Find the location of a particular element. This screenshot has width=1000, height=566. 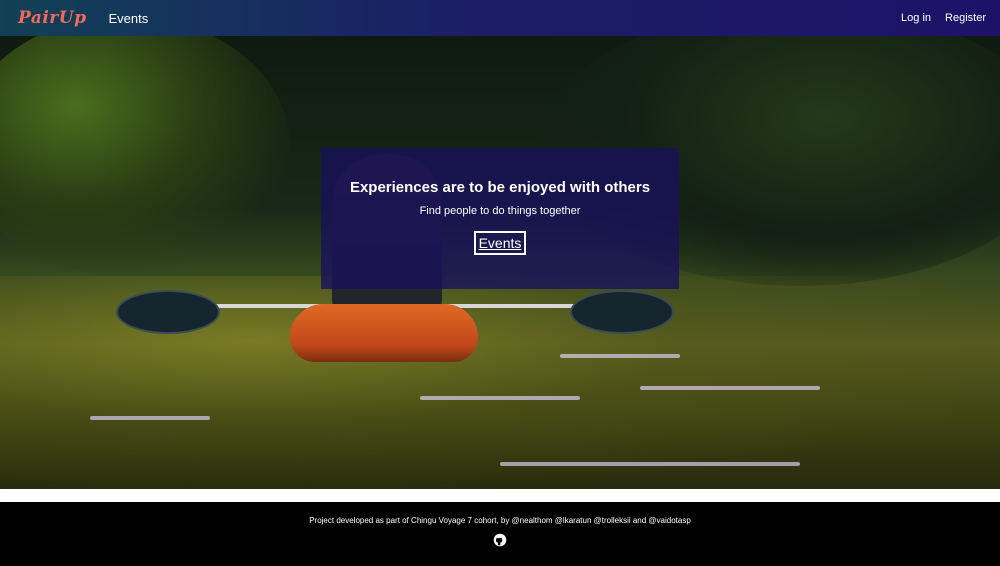

paddle-blade-right is located at coordinates (622, 312).